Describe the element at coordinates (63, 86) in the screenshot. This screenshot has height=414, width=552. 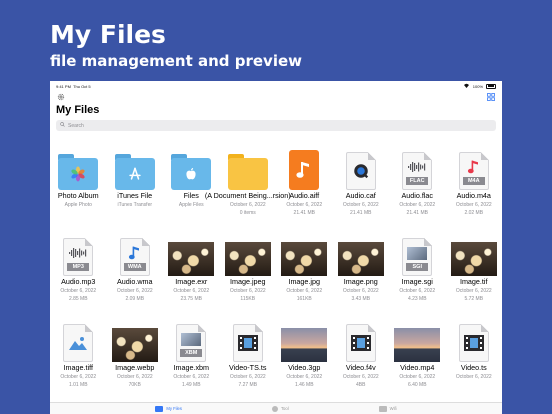
I see `status-time: 9:41 PM` at that location.